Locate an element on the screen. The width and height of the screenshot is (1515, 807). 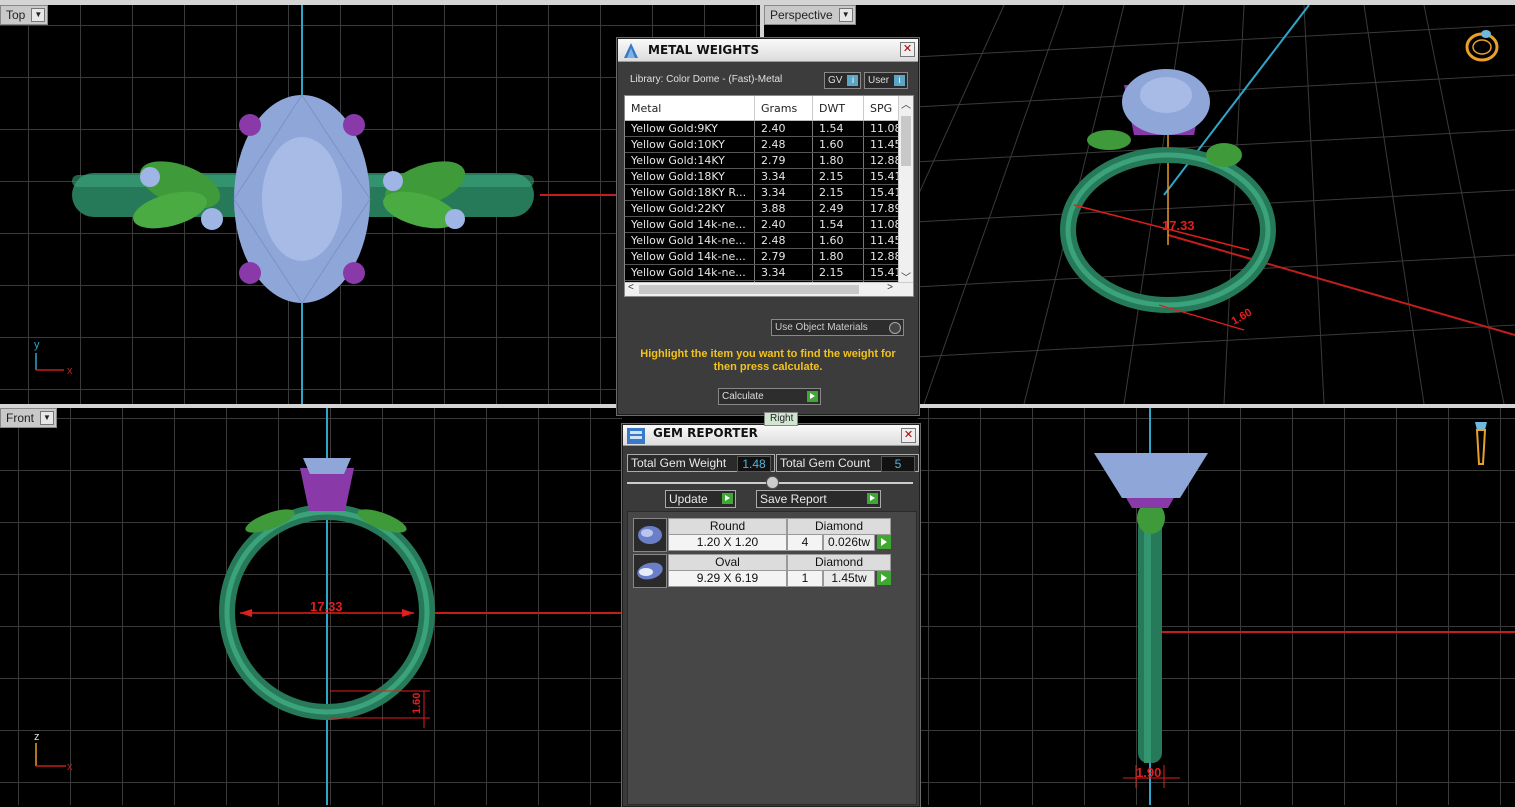
gem-count: 1 is located at coordinates (805, 578).